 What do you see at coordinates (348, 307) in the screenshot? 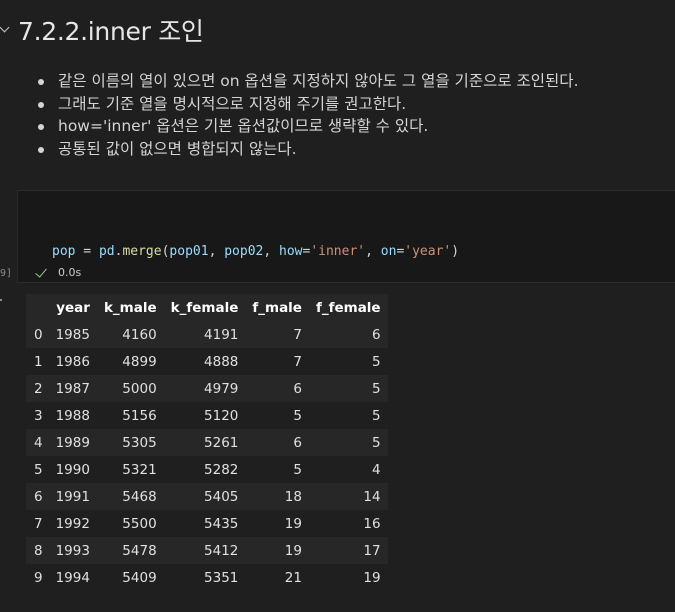
I see `column-header: f_female` at bounding box center [348, 307].